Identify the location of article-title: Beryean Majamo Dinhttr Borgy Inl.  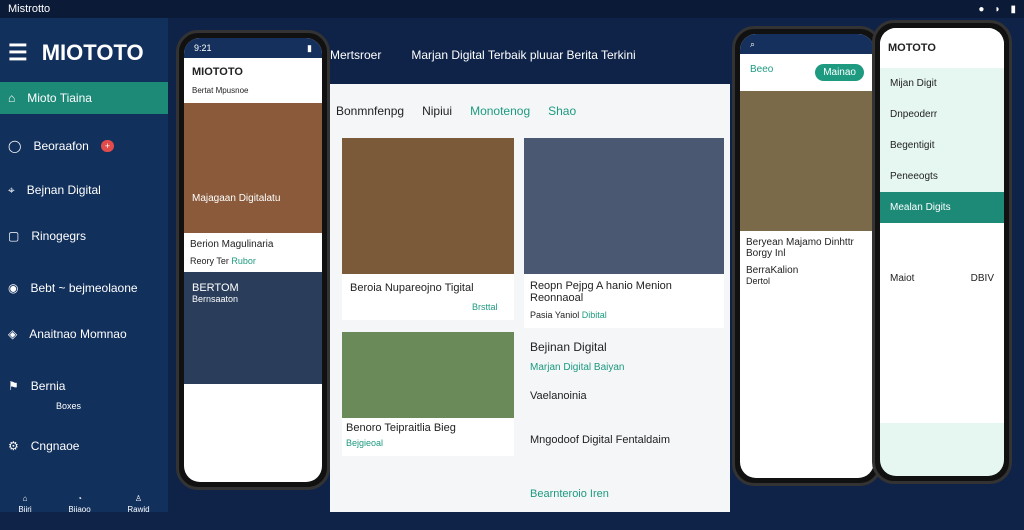
(800, 248).